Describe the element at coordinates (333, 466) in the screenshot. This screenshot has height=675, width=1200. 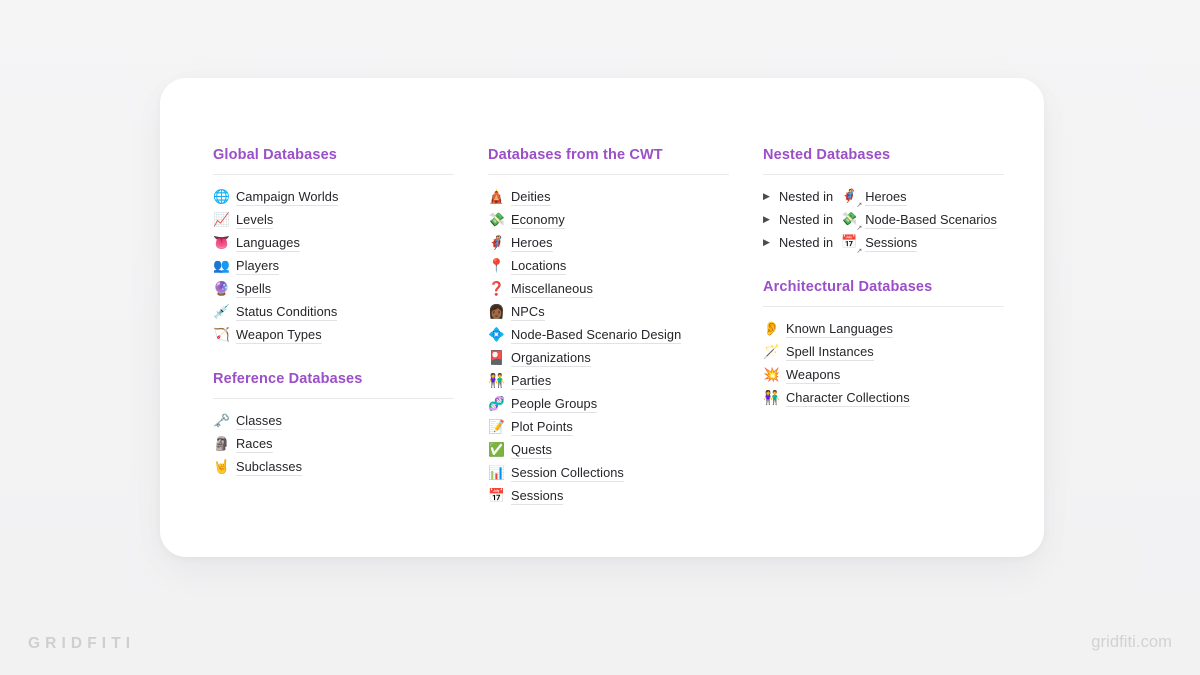
I see `database-list-item: 🤘 Subclasses` at that location.